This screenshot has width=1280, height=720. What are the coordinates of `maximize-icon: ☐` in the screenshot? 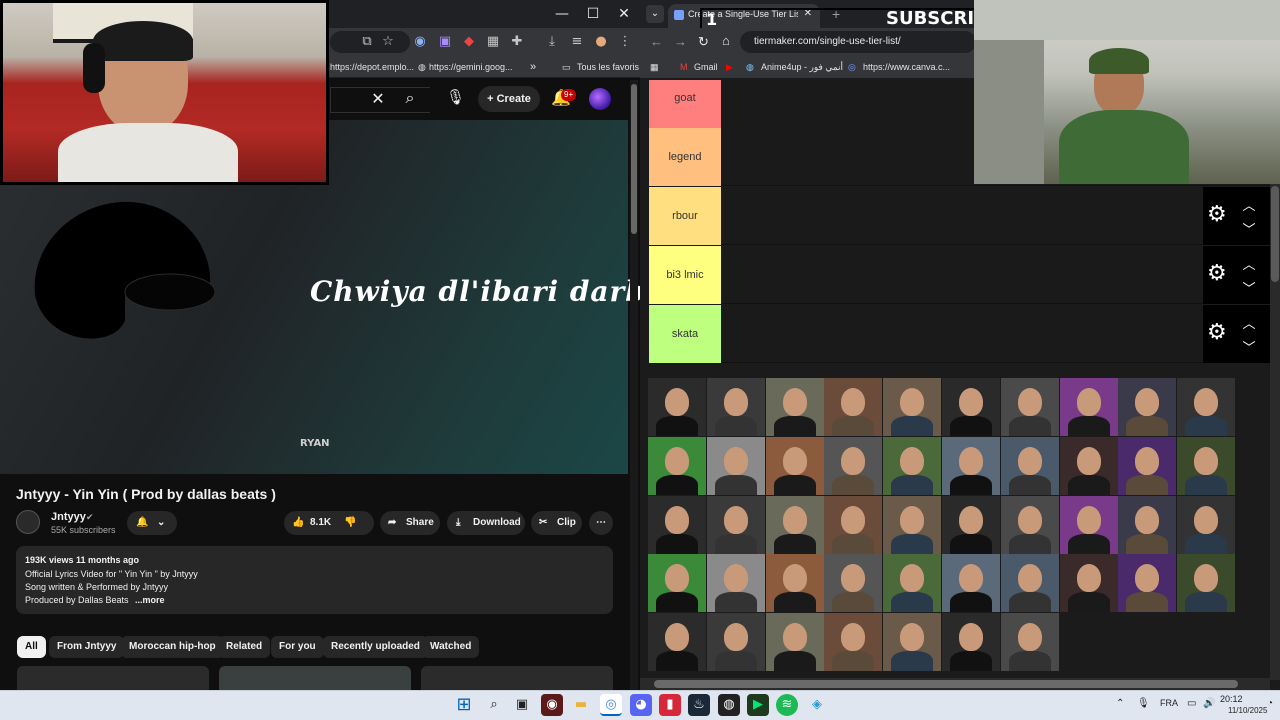 It's located at (593, 14).